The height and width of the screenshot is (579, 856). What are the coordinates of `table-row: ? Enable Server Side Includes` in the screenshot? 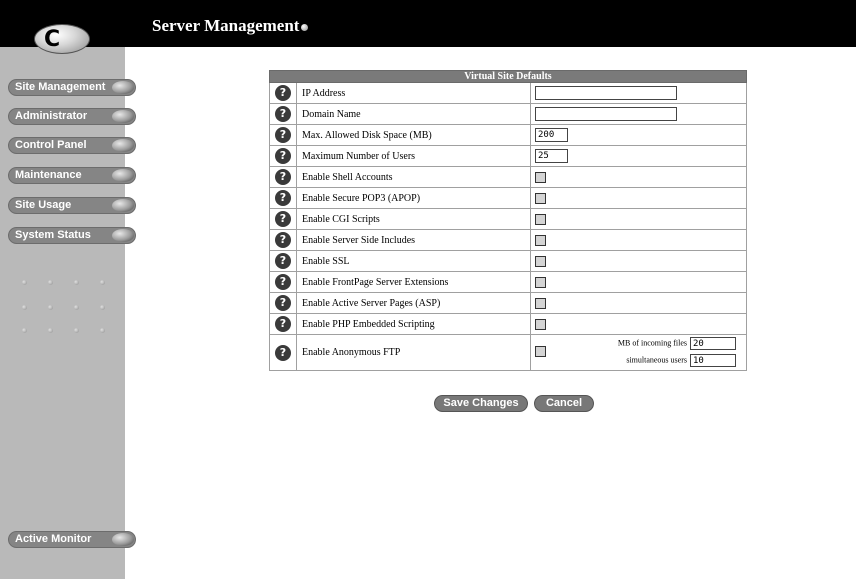 It's located at (508, 240).